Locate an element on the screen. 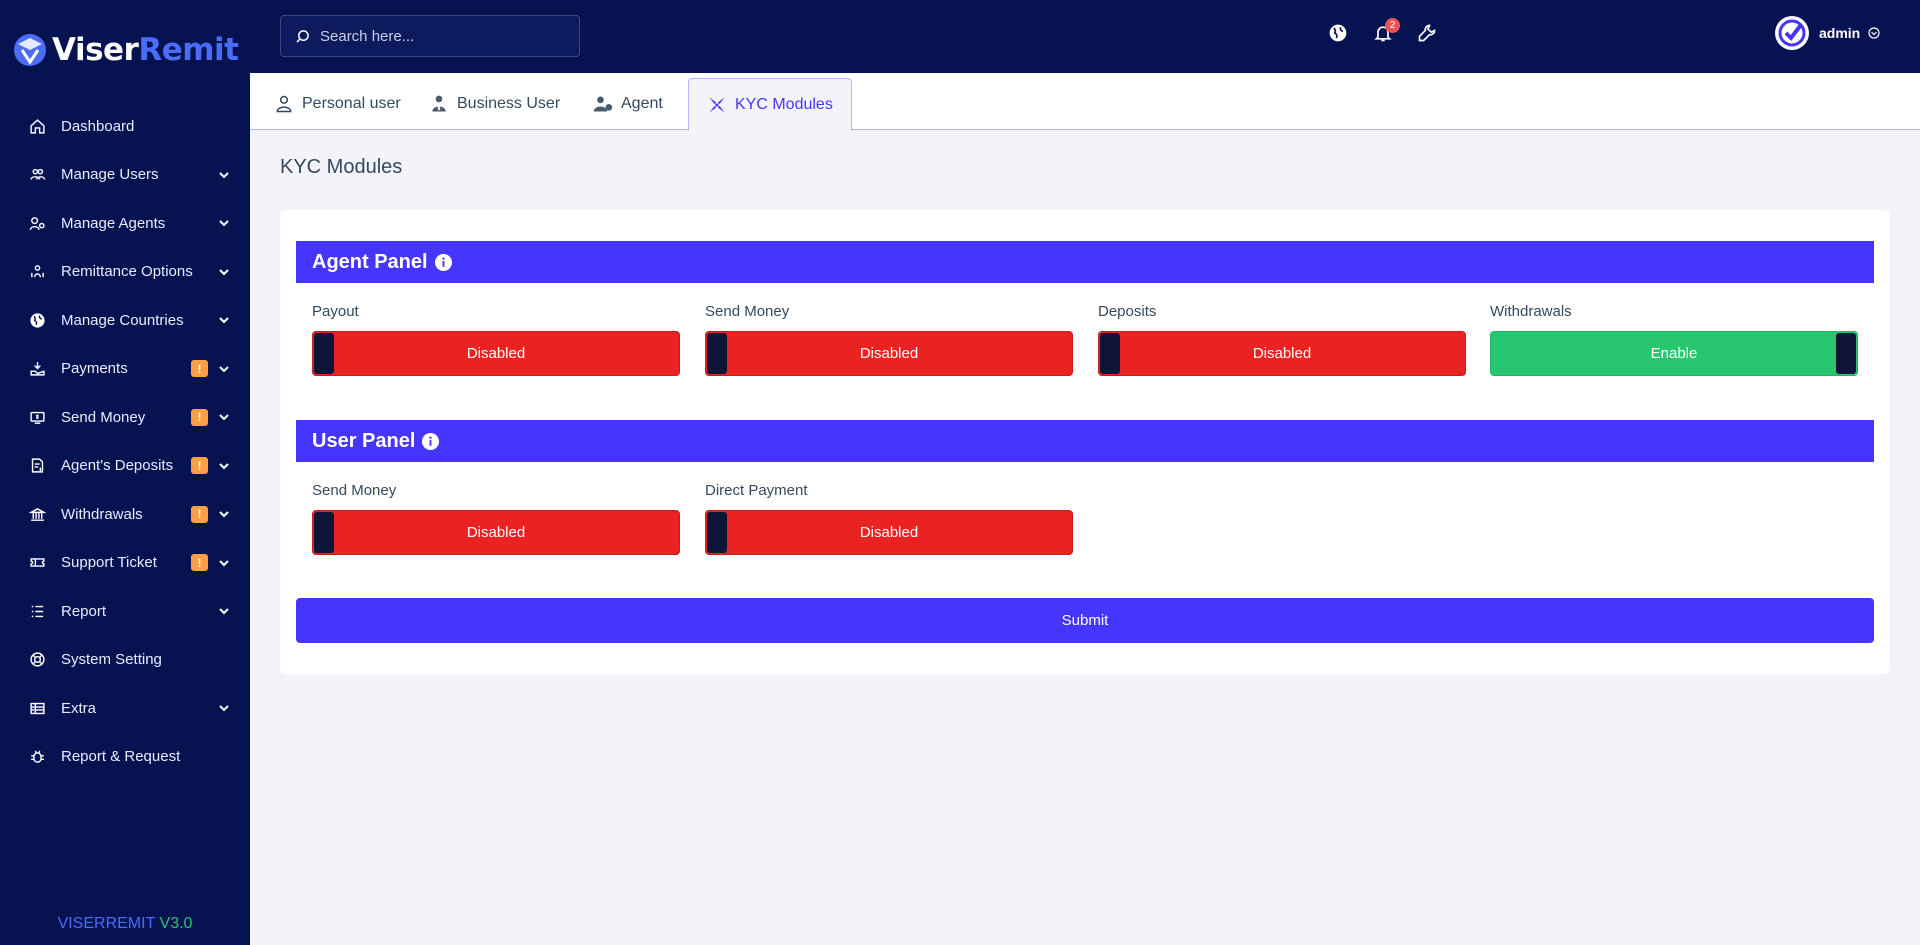  agent-deposits-toggle: Disabled is located at coordinates (1282, 353).